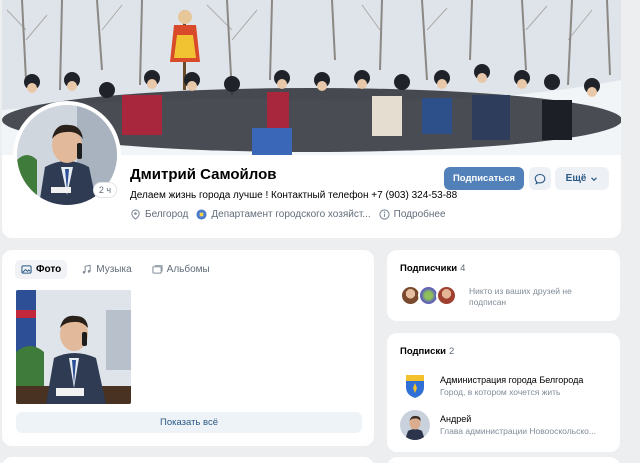 This screenshot has width=640, height=463. I want to click on more-label: Ещё, so click(576, 178).